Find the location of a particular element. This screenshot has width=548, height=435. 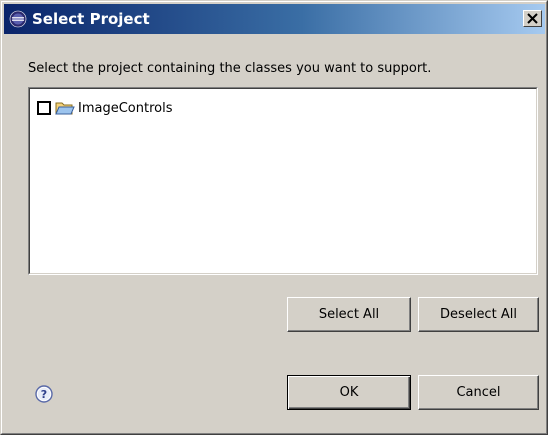

ok-button: OK is located at coordinates (349, 392).